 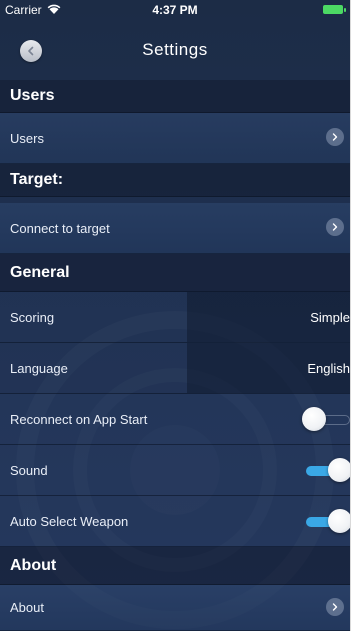 What do you see at coordinates (175, 419) in the screenshot?
I see `reconnect-row: Reconnect on App Start` at bounding box center [175, 419].